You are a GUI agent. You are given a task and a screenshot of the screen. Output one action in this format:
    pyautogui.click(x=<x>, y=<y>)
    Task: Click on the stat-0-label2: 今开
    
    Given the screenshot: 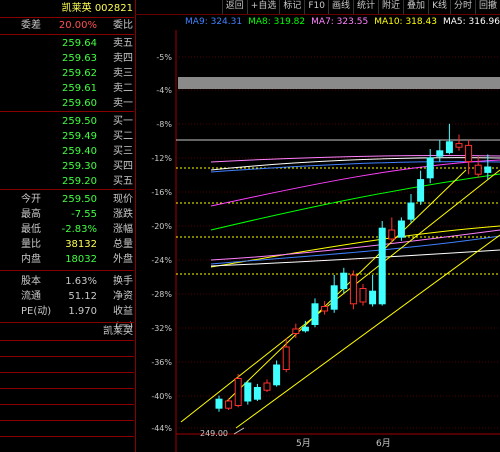 What is the action you would take?
    pyautogui.click(x=31, y=199)
    